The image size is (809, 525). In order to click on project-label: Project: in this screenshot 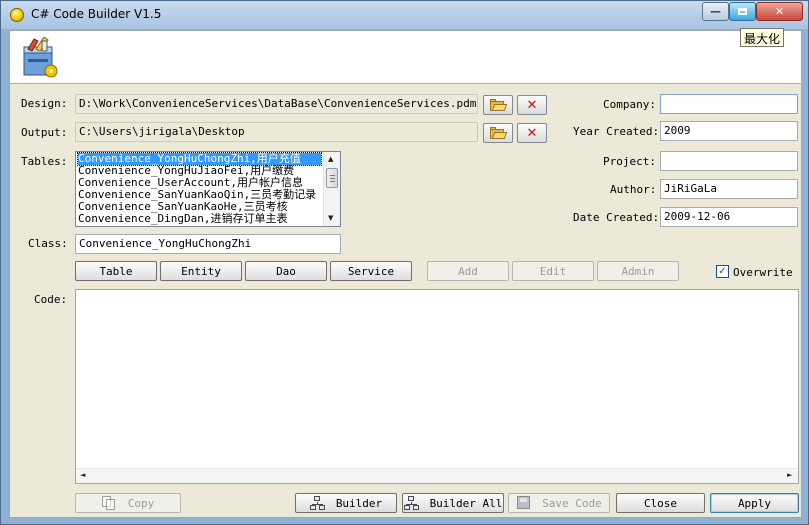, I will do `click(629, 161)`.